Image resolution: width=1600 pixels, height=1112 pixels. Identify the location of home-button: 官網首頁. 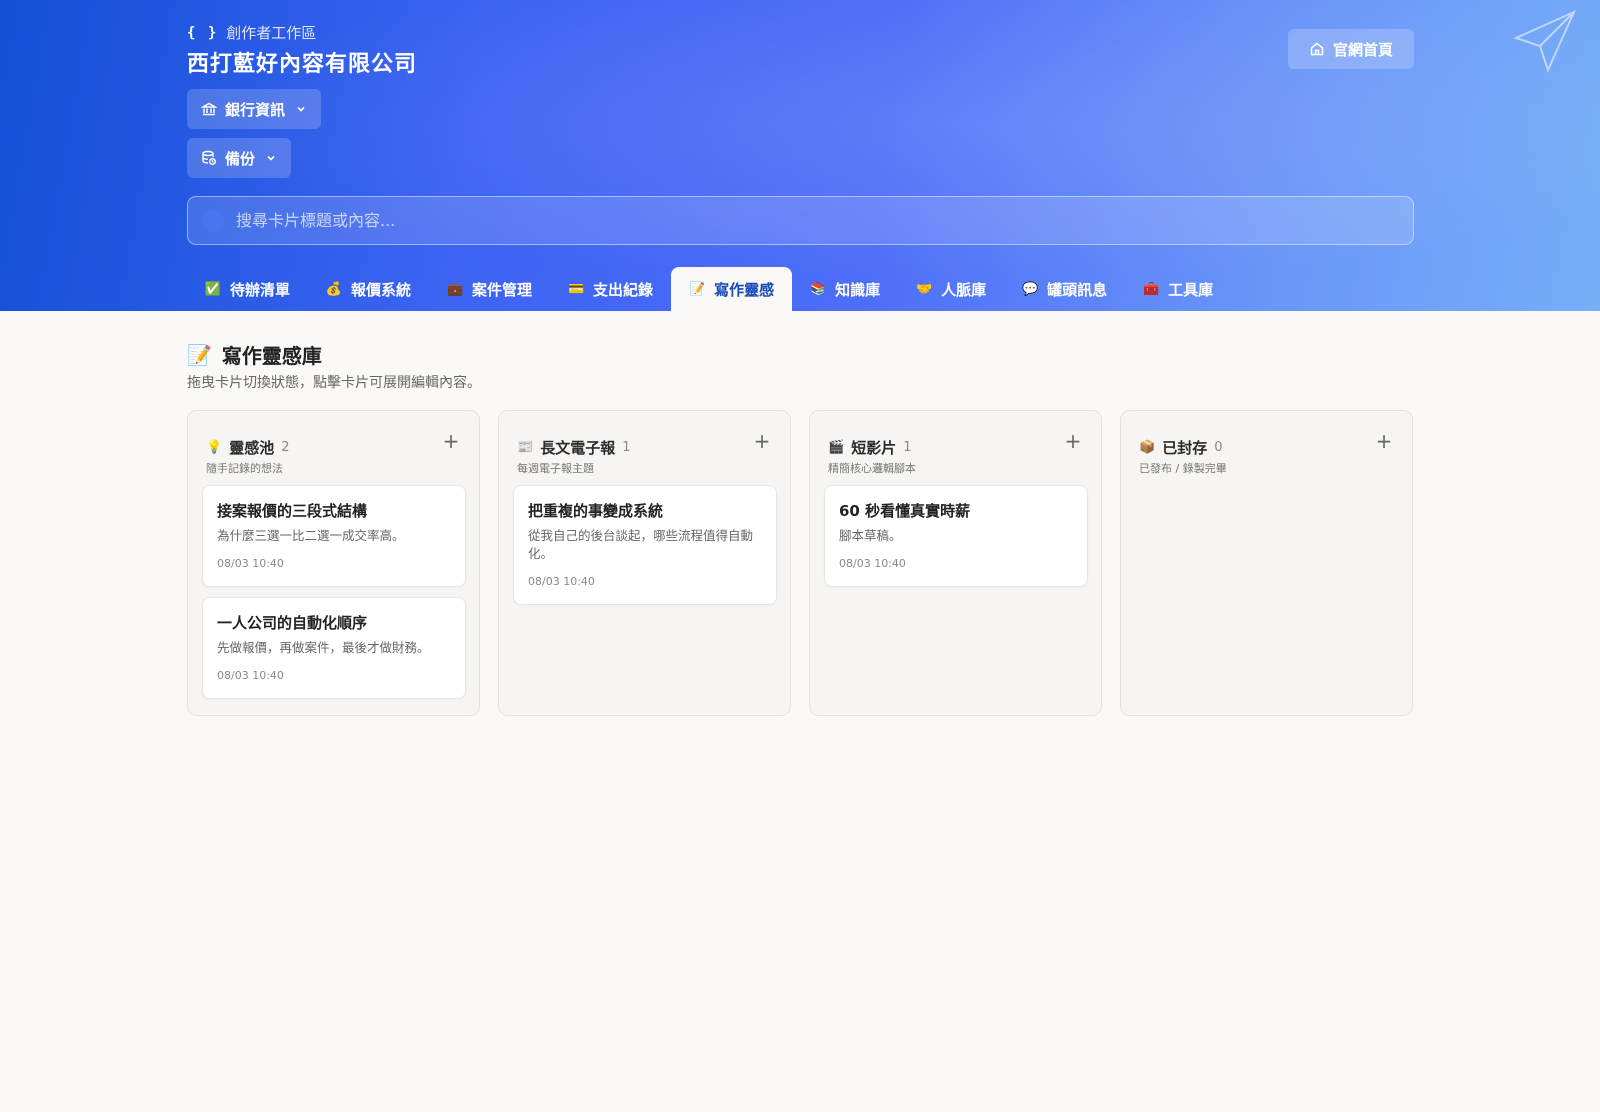
(1351, 49).